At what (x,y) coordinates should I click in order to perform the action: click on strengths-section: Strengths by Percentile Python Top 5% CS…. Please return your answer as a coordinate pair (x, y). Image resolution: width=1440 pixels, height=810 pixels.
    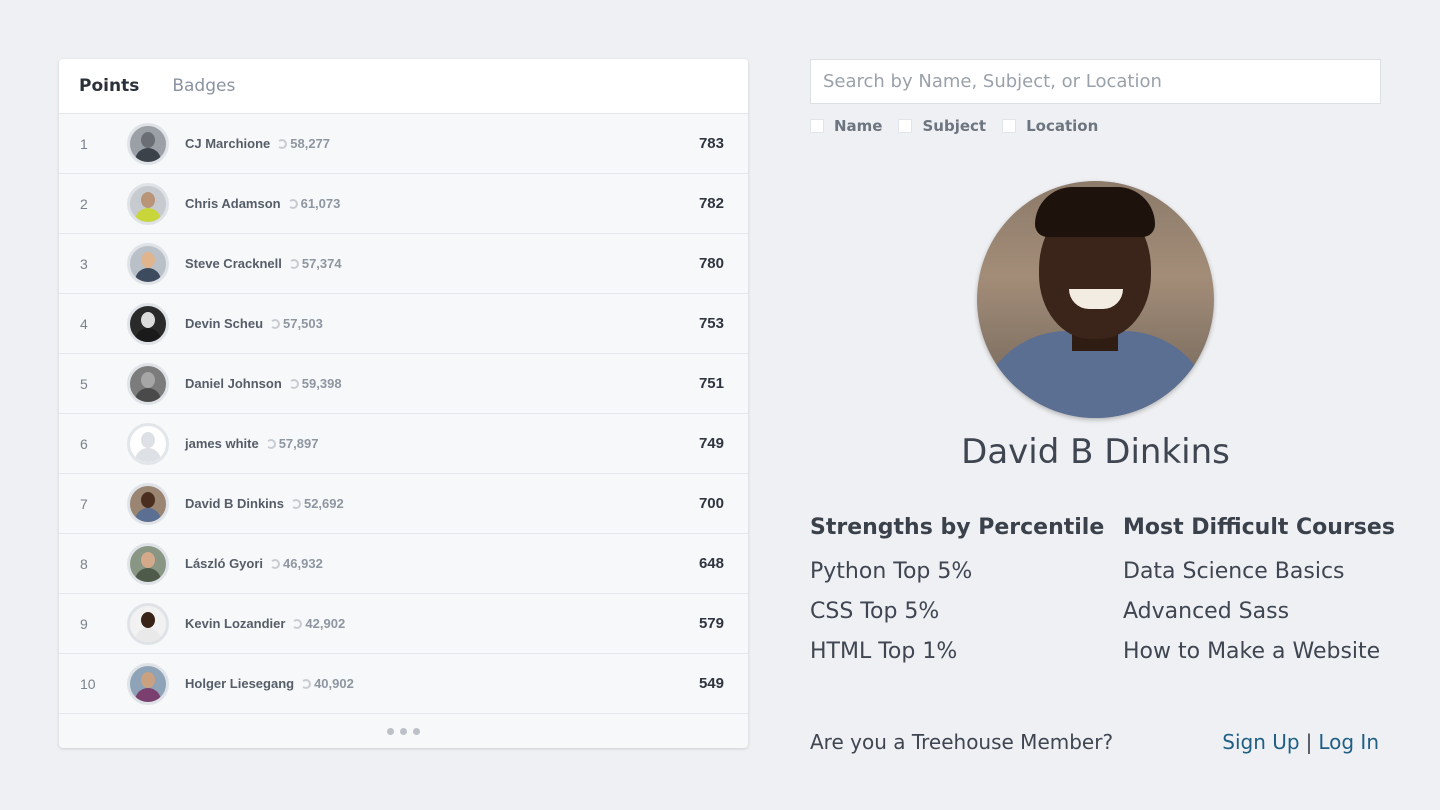
    Looking at the image, I should click on (957, 597).